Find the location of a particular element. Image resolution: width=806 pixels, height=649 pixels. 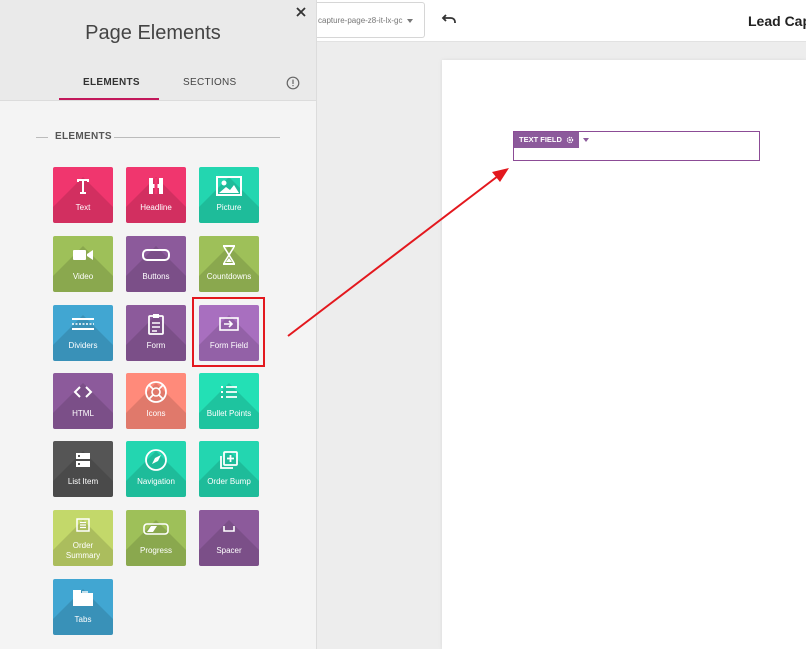

panel-header: Page Elements ELEMENTS SECTIONS is located at coordinates (158, 50).